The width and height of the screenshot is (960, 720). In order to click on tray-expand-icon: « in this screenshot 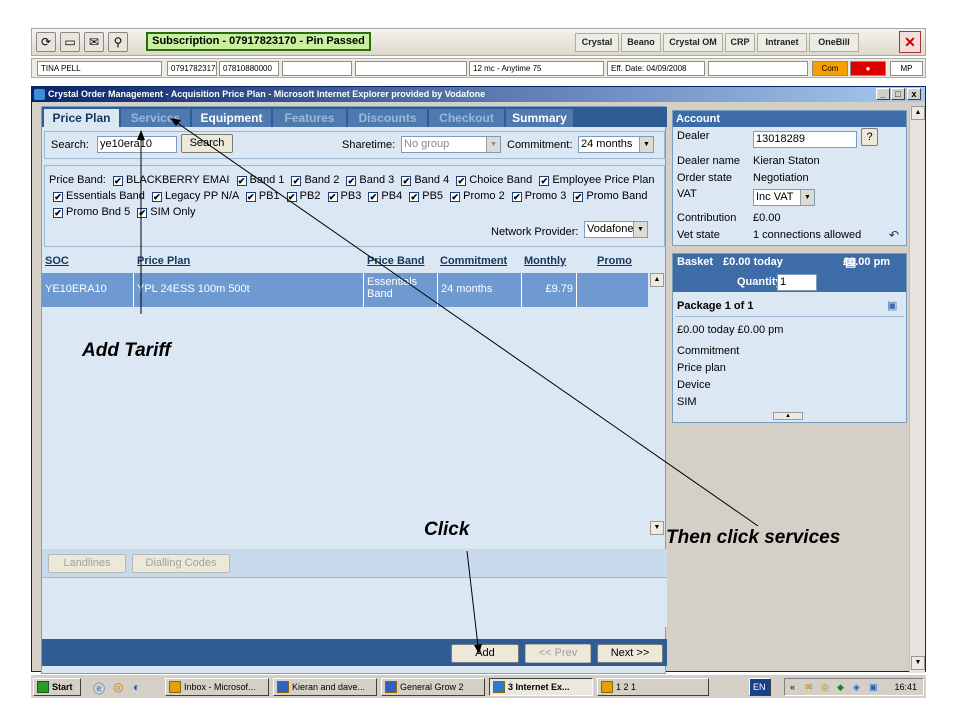, I will do `click(792, 687)`.